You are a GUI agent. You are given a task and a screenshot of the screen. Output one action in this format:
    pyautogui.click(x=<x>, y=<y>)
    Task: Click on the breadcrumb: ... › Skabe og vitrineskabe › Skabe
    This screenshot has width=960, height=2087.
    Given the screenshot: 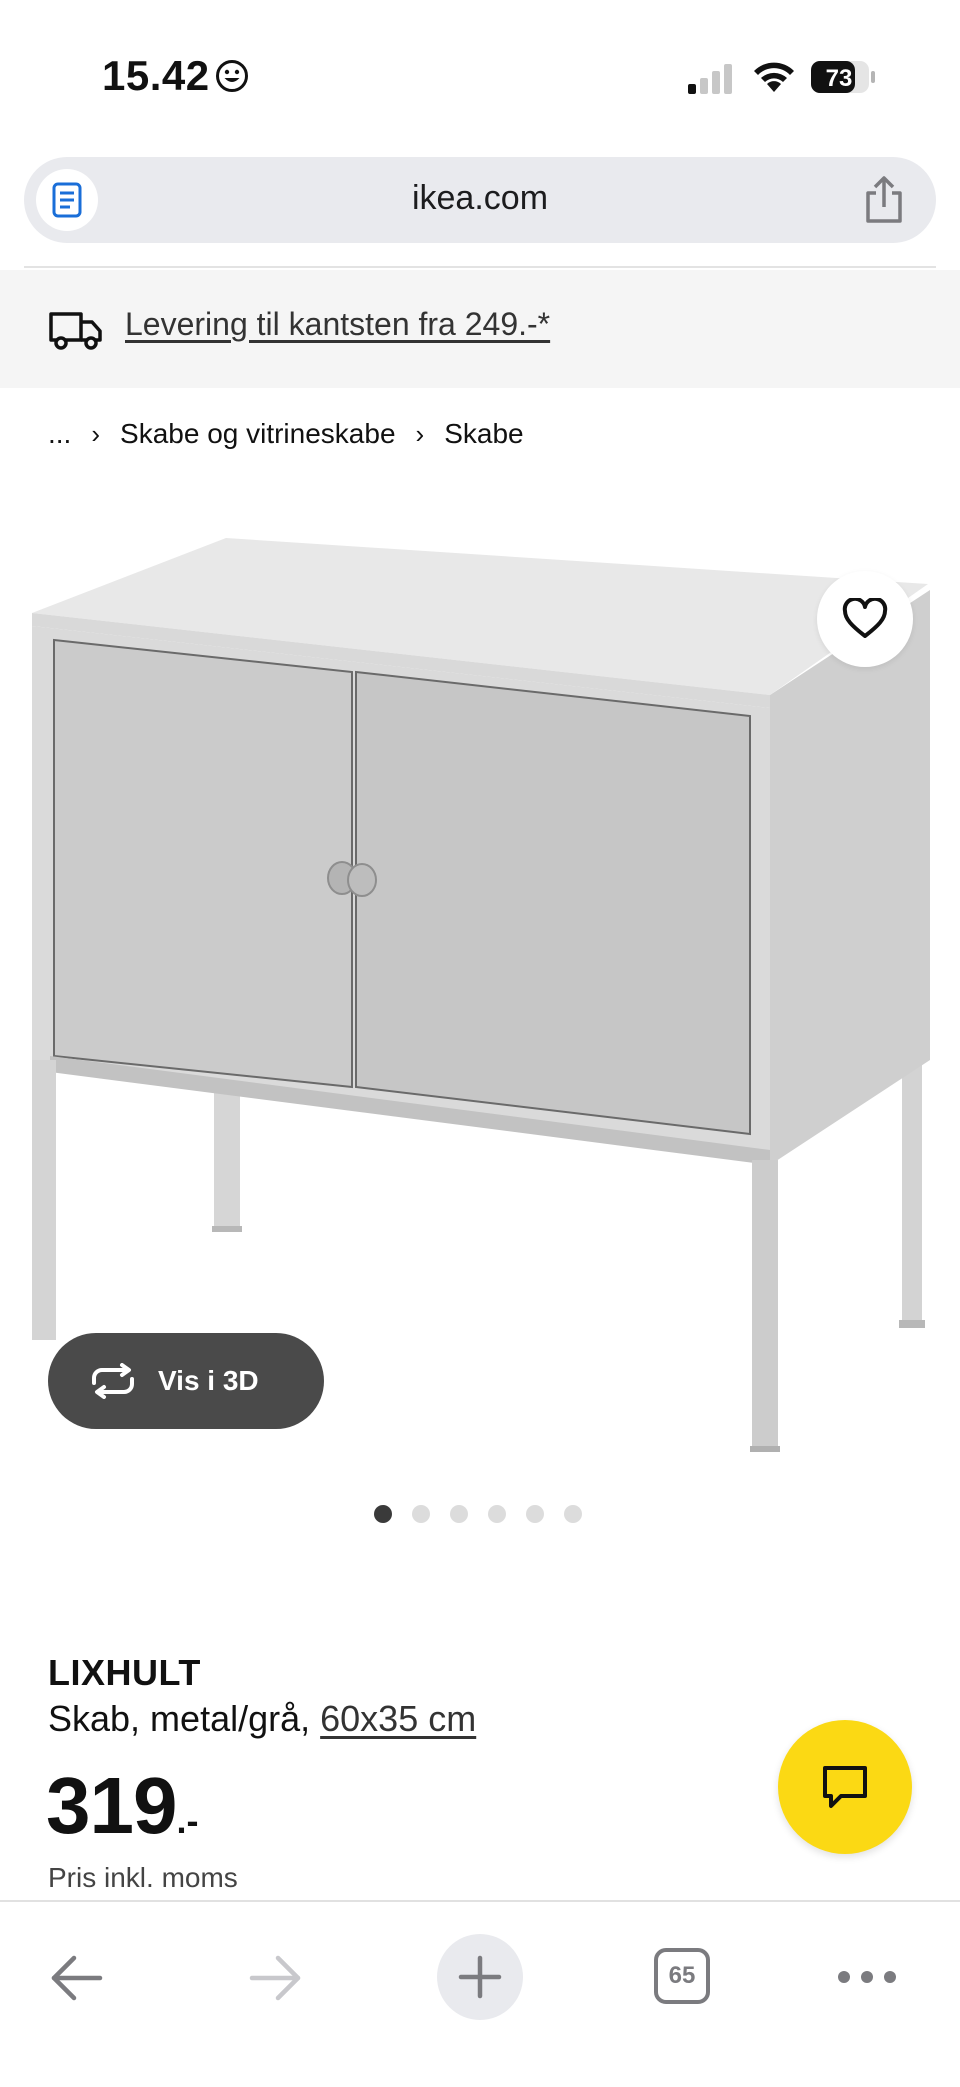 What is the action you would take?
    pyautogui.click(x=286, y=434)
    